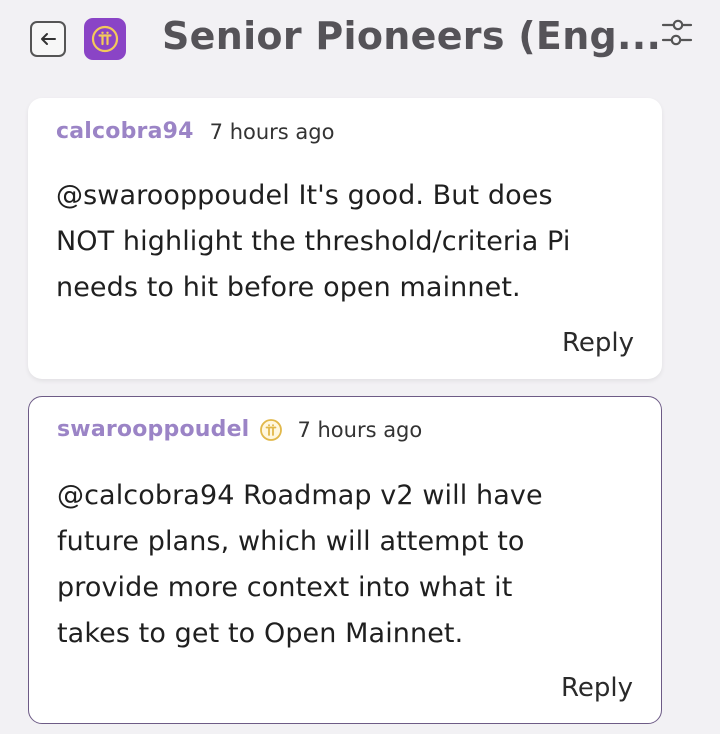  I want to click on arrow-left-icon, so click(48, 39).